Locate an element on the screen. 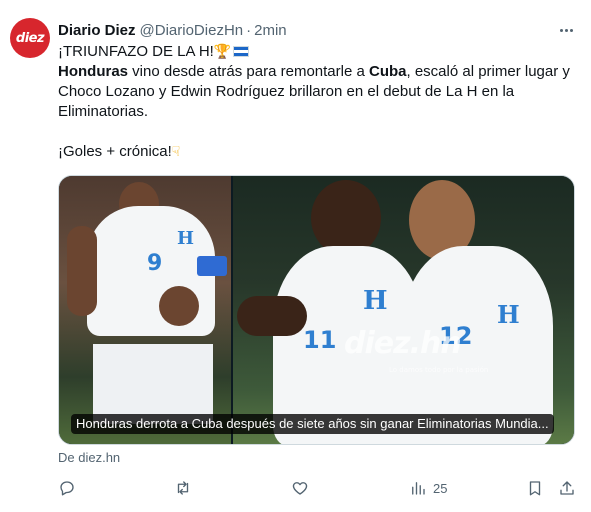  watermark-tagline: Lo damos todo por la pasión is located at coordinates (439, 370).